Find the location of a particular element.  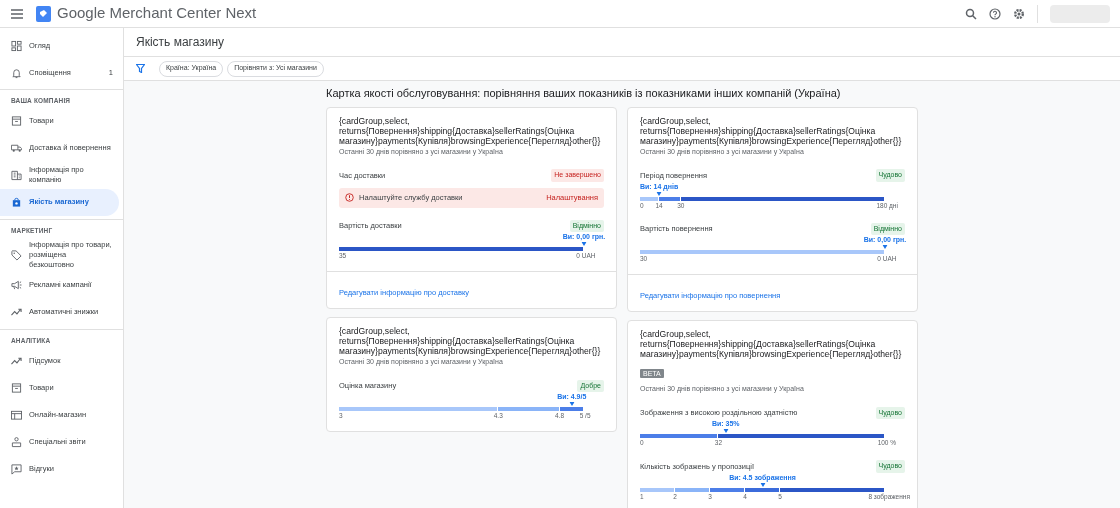

search-icon is located at coordinates (971, 13).